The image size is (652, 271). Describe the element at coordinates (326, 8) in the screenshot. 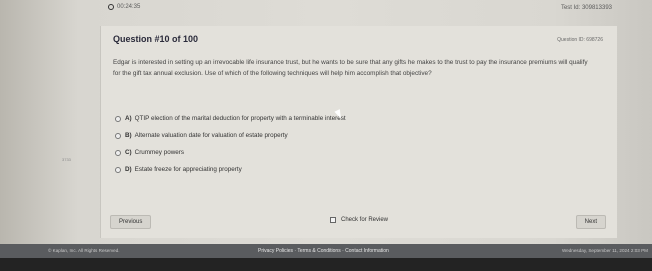

I see `top-bar: 00:24:35 Test Id: 309813393` at that location.